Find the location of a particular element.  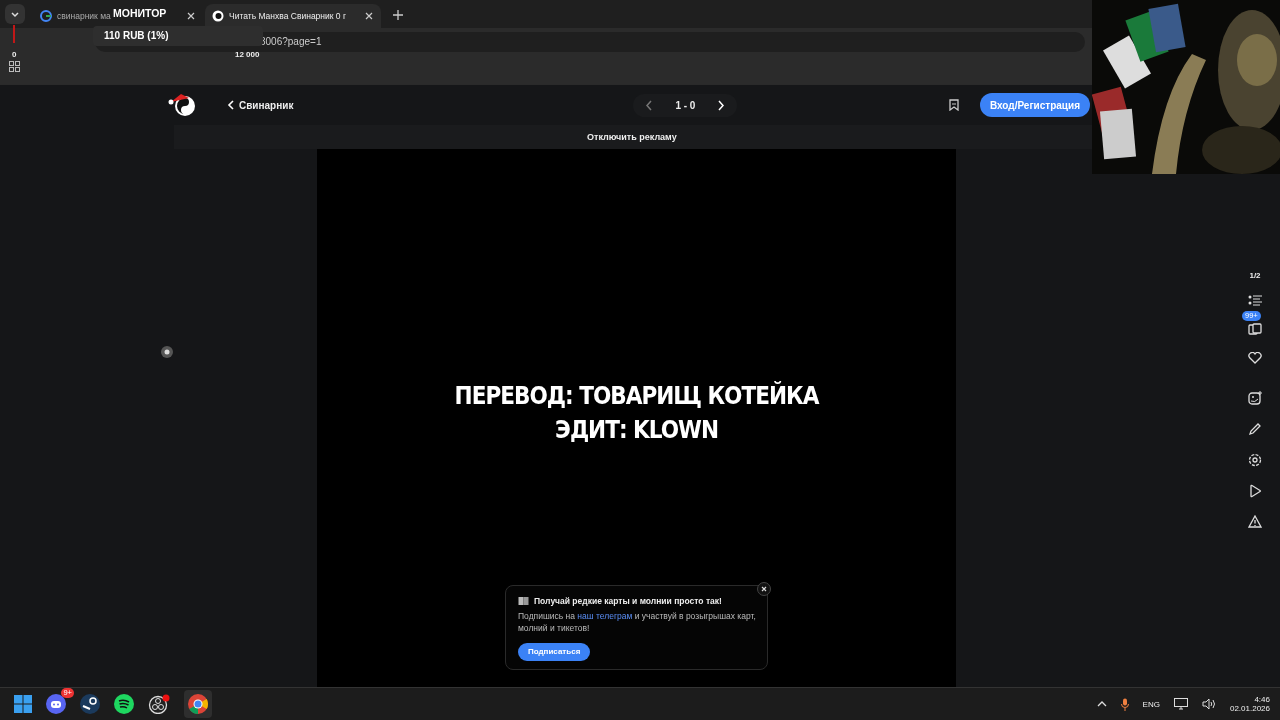

browser-tab: свинарник ма is located at coordinates (73, 16).